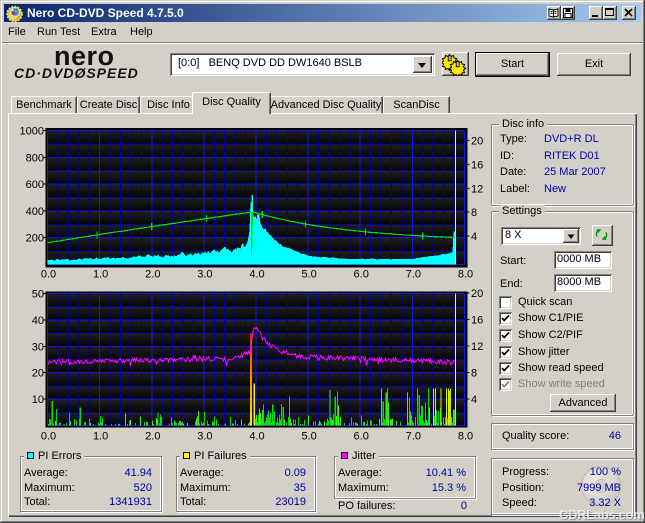 Image resolution: width=645 pixels, height=523 pixels. I want to click on svg-text: 40, so click(38, 321).